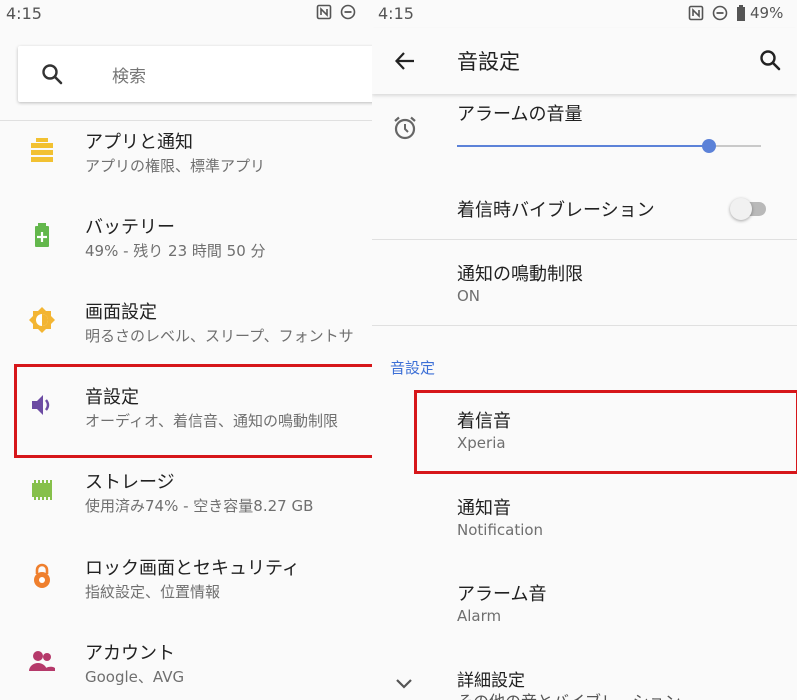 The image size is (797, 700). What do you see at coordinates (42, 150) in the screenshot?
I see `apps-icon` at bounding box center [42, 150].